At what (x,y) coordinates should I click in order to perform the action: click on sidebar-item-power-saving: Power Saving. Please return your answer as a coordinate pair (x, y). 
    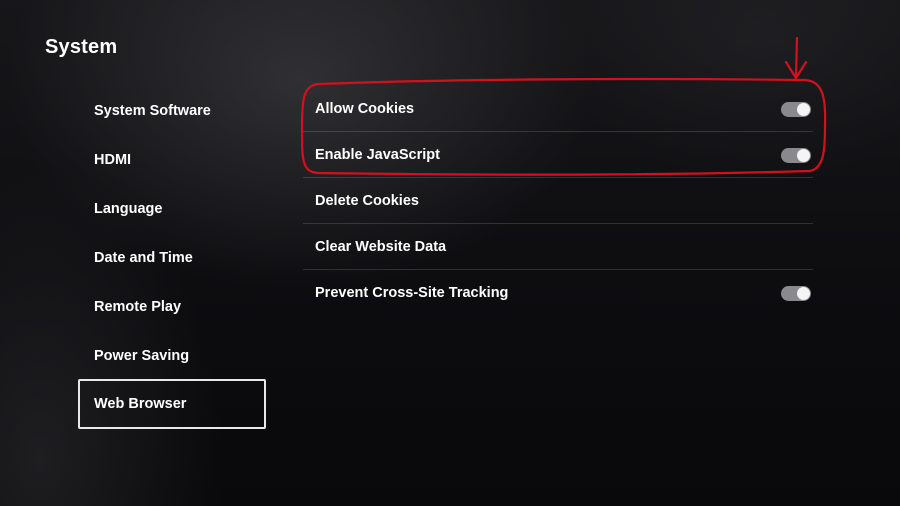
    Looking at the image, I should click on (172, 354).